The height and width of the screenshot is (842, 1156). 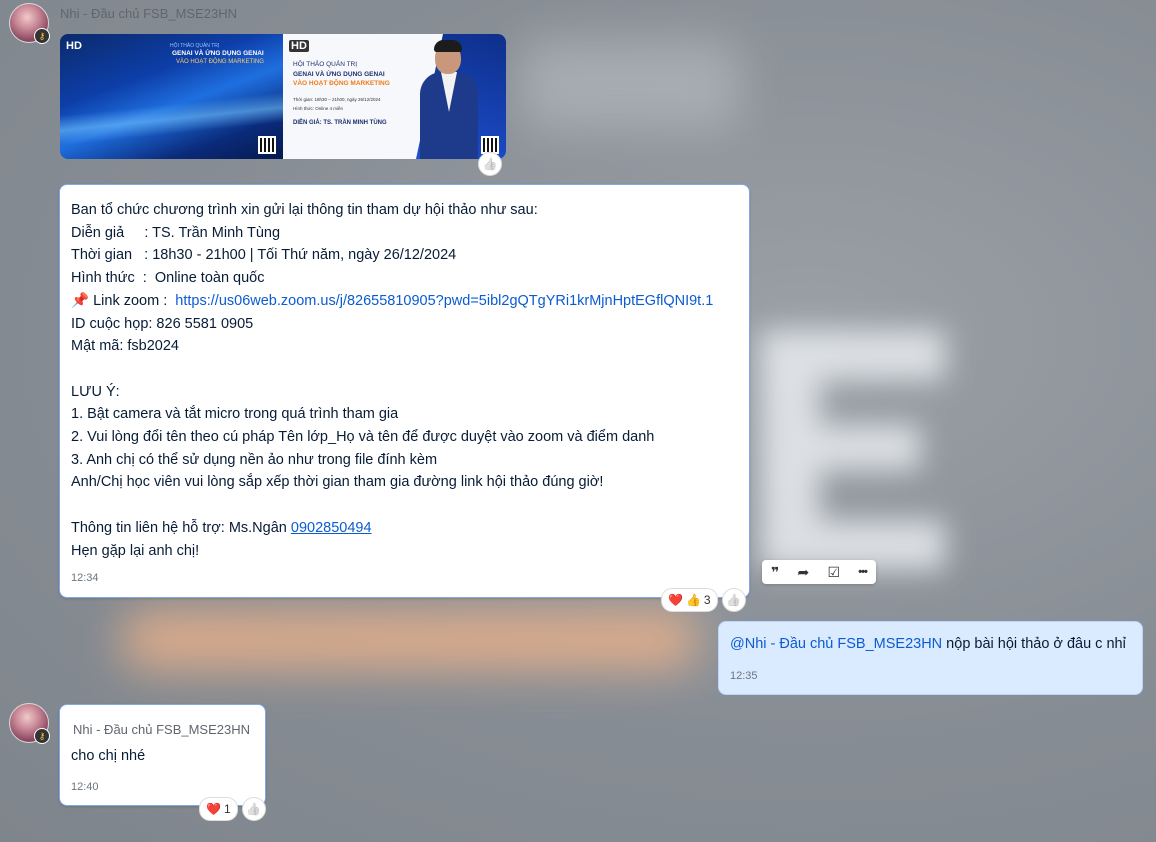 What do you see at coordinates (860, 460) in the screenshot?
I see `blurred-background-letter` at bounding box center [860, 460].